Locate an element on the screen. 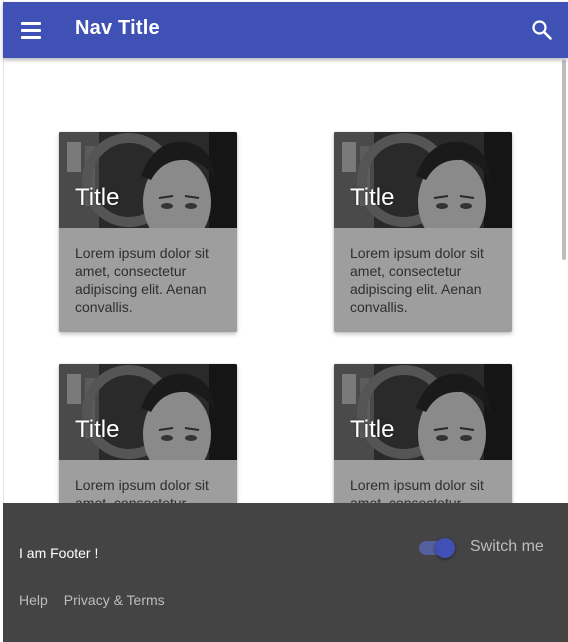 The image size is (568, 642). search-icon is located at coordinates (542, 30).